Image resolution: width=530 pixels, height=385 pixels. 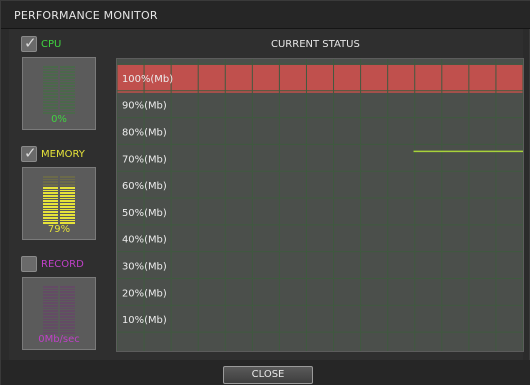 I want to click on memory-checkbox: ✓, so click(x=29, y=153).